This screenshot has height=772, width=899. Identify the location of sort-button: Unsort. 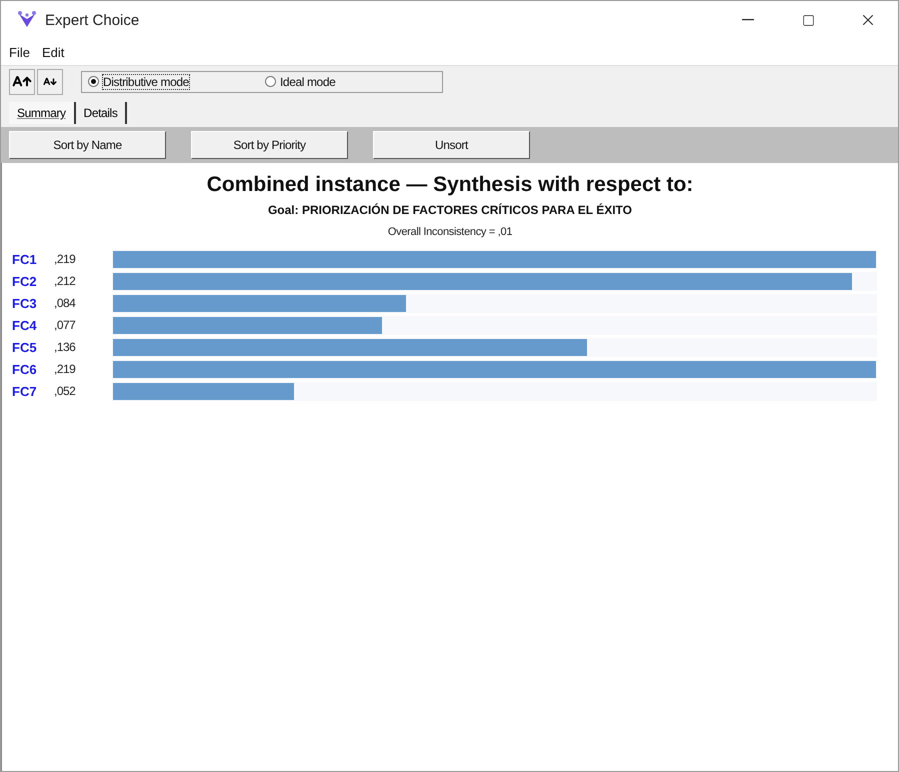
(451, 145).